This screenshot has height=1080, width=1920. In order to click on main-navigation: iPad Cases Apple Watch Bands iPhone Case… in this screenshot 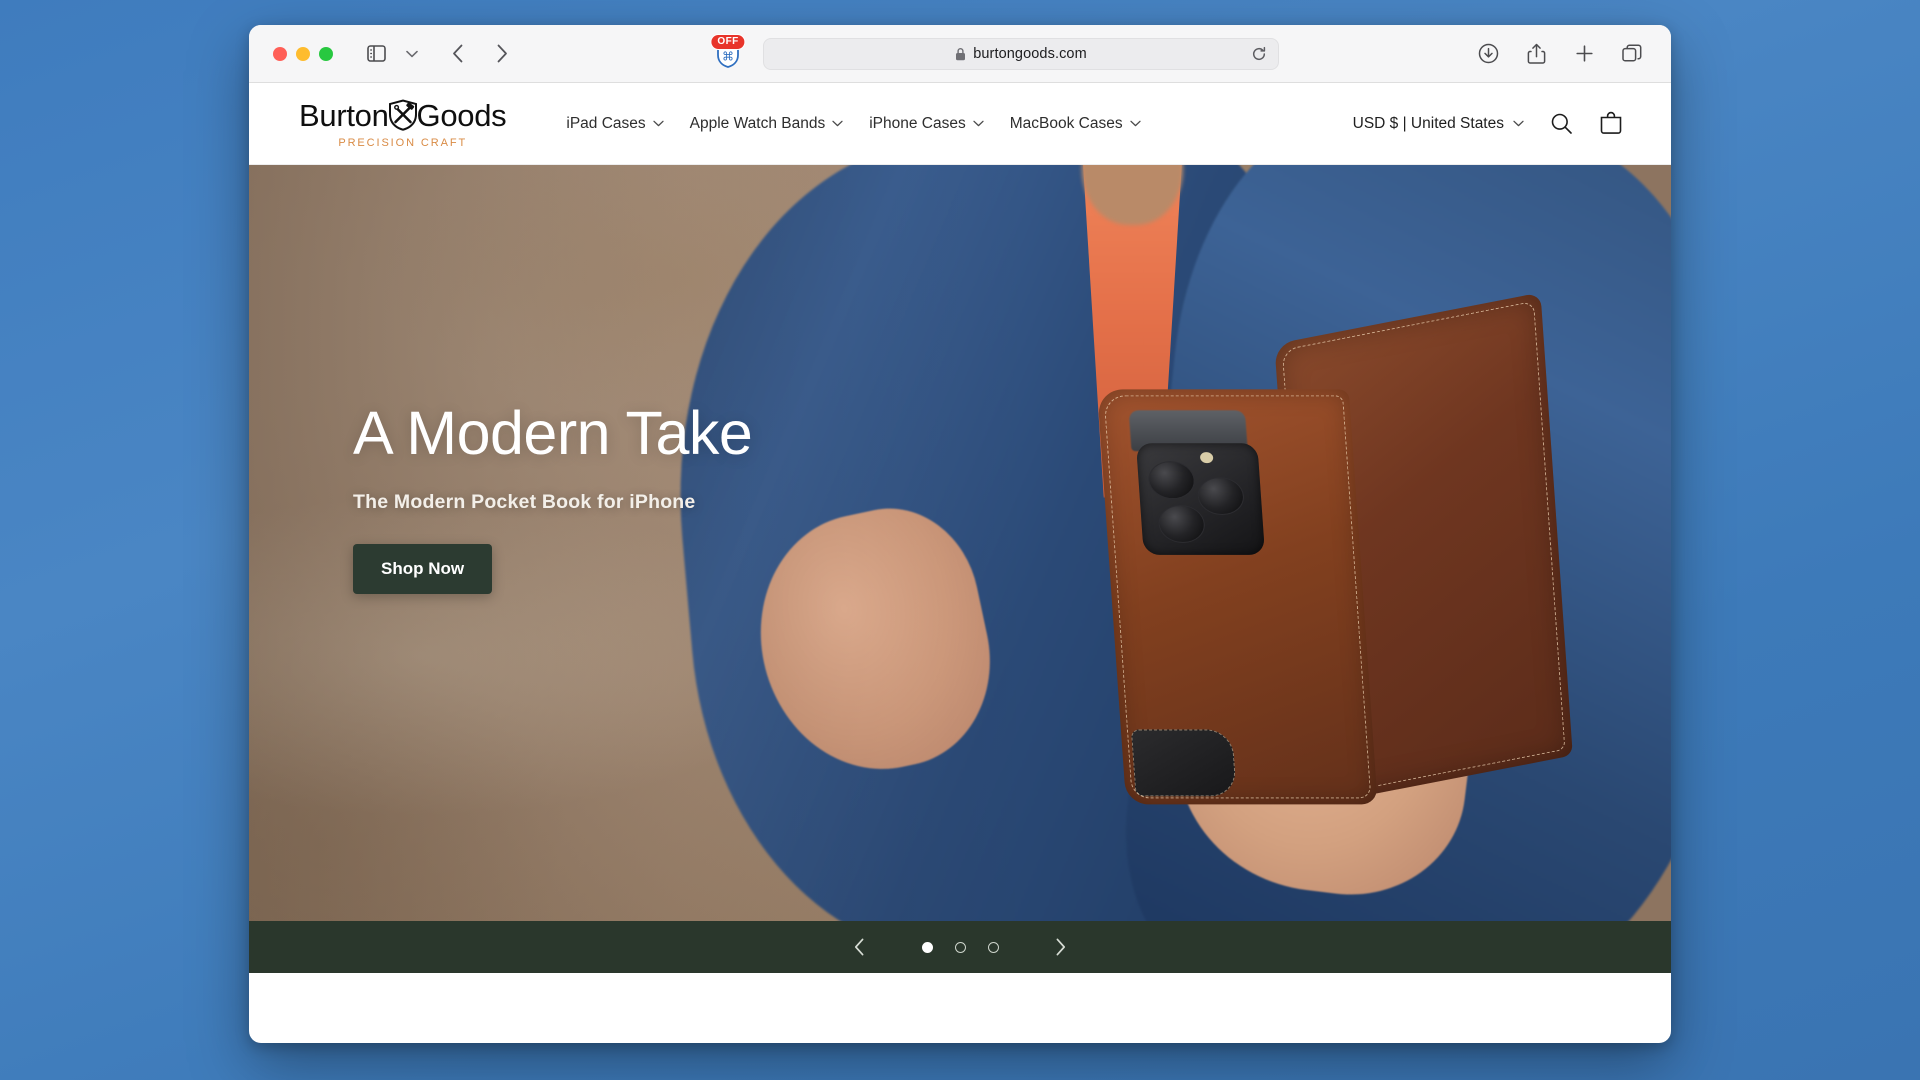, I will do `click(853, 123)`.